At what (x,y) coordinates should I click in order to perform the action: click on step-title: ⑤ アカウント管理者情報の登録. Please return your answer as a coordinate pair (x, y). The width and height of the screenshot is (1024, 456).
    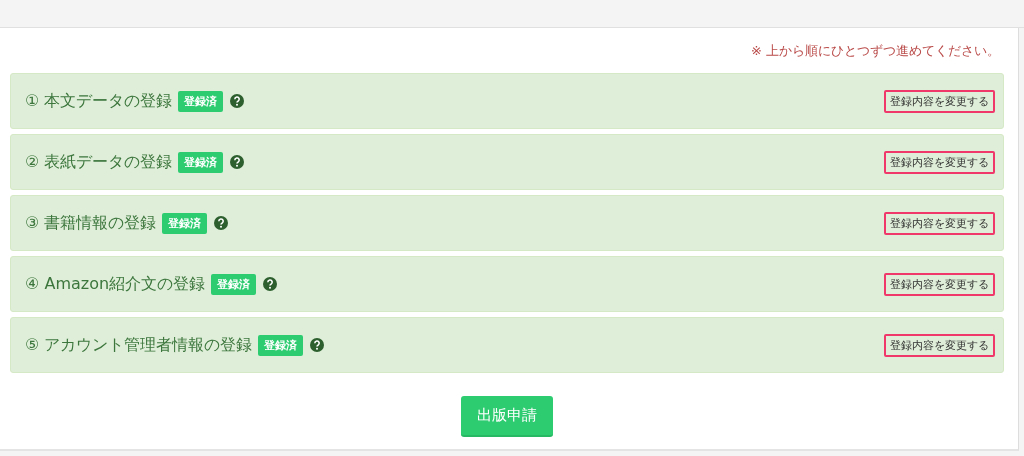
    Looking at the image, I should click on (139, 345).